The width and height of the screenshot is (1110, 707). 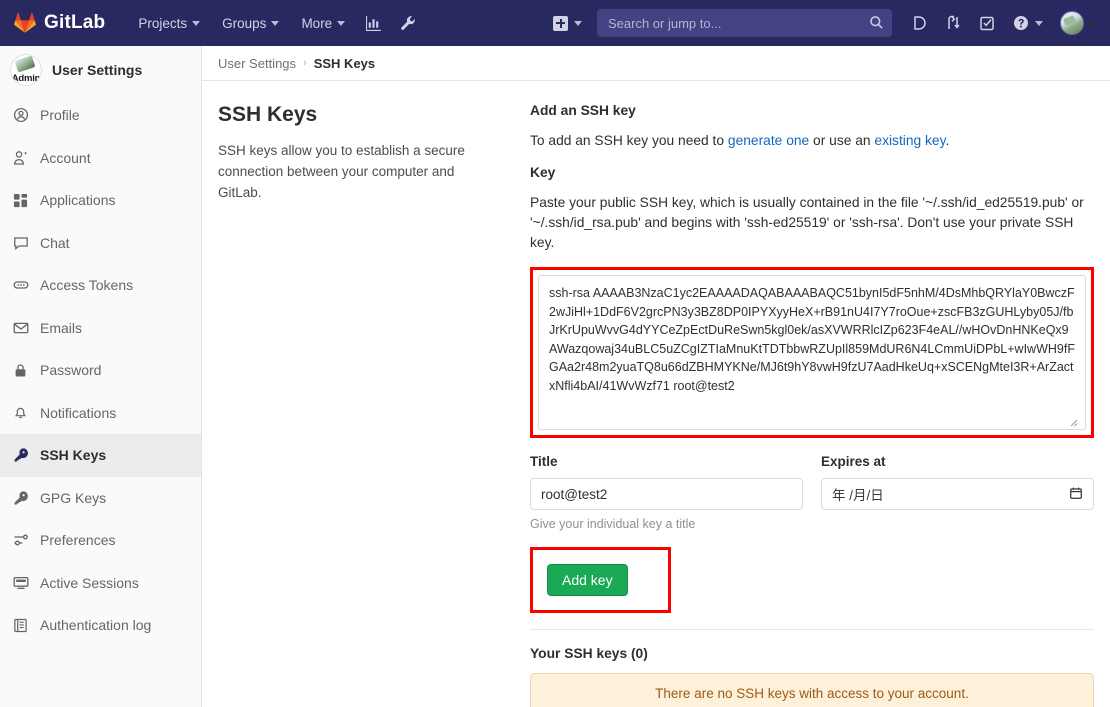 I want to click on expires-placeholder: 年 /月/日, so click(x=858, y=495).